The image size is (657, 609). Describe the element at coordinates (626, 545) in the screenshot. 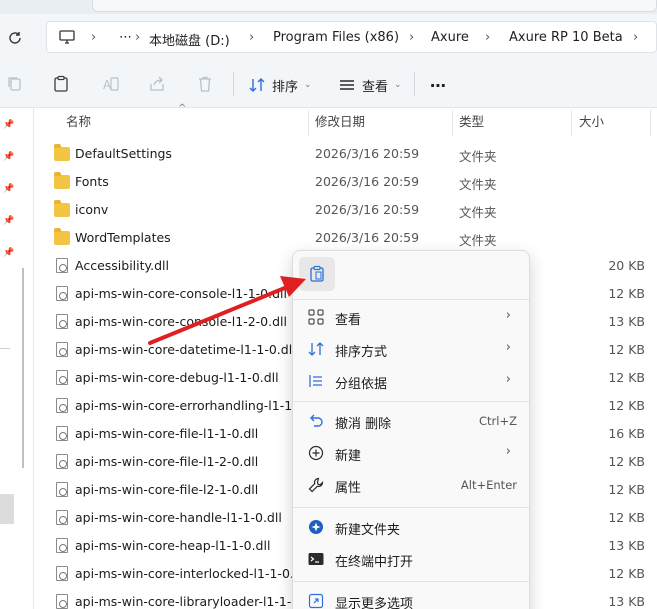

I see `file-size: 13 KB` at that location.